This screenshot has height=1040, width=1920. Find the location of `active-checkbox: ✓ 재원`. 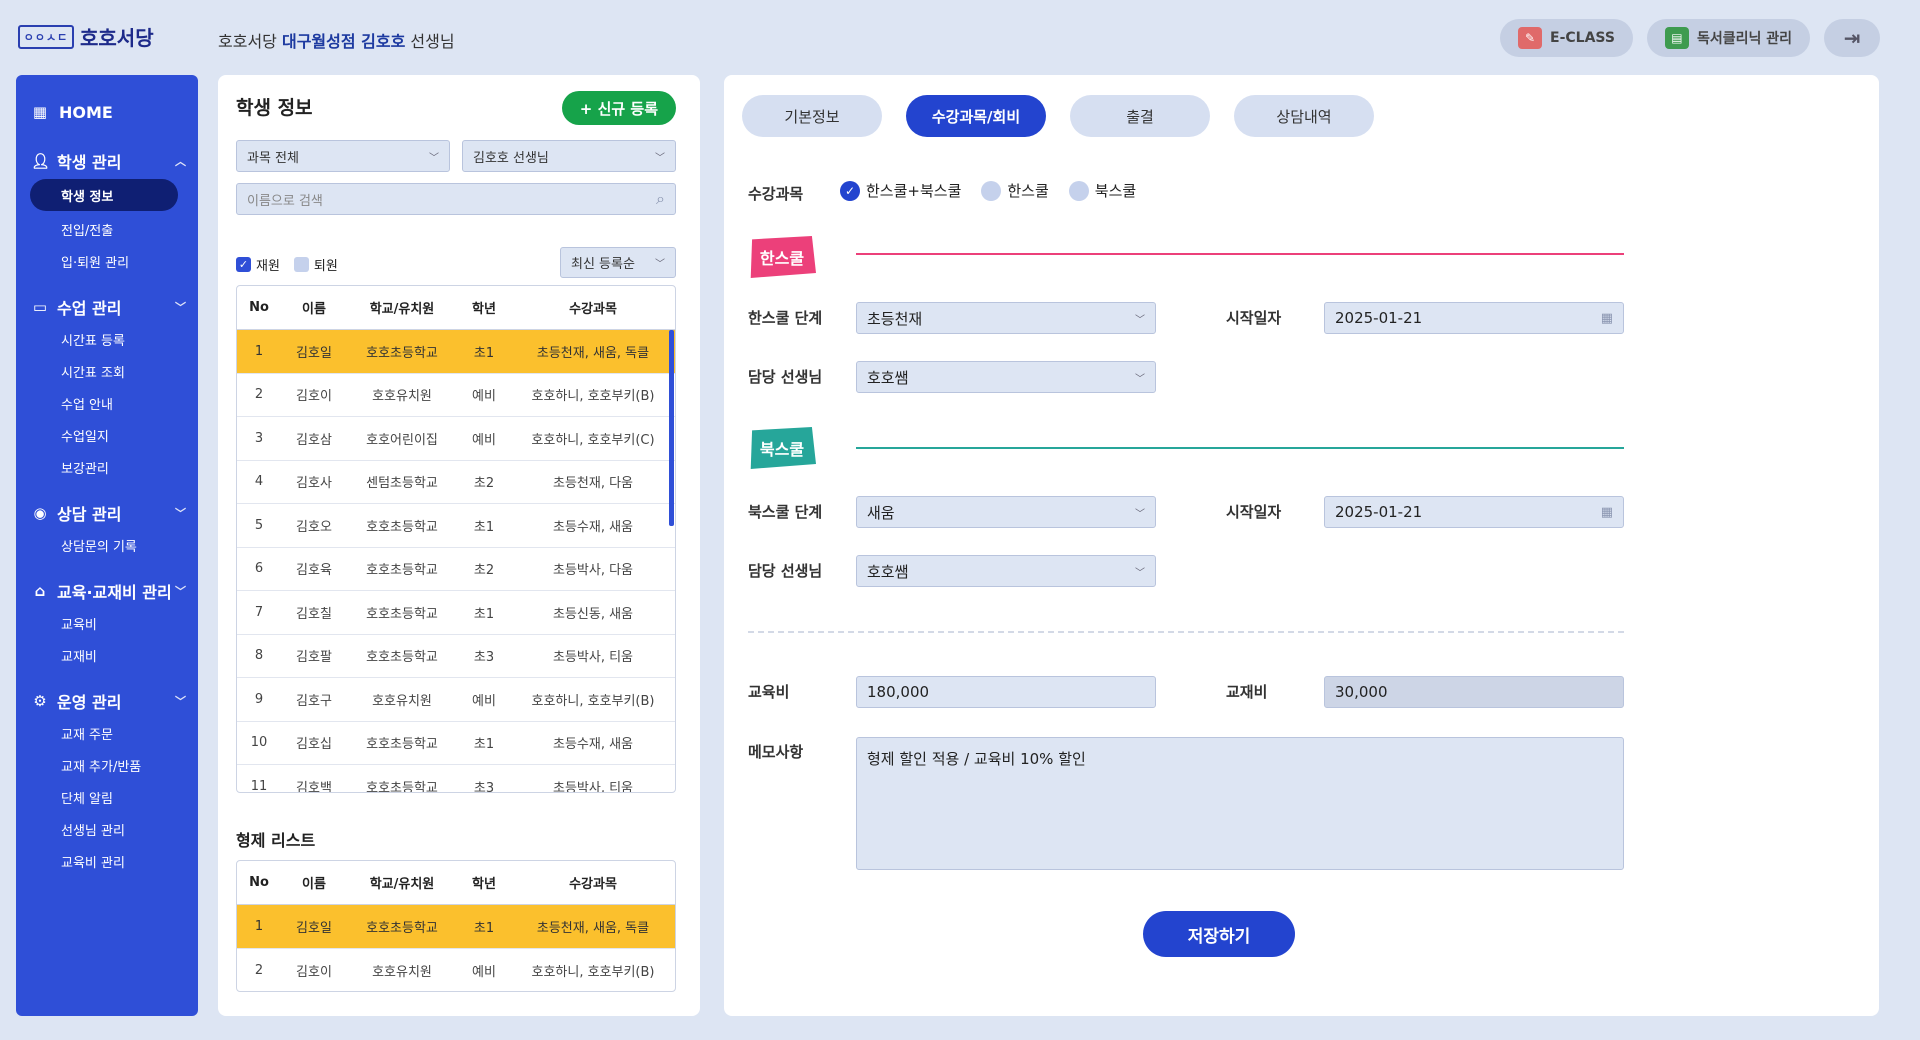

active-checkbox: ✓ 재원 is located at coordinates (258, 264).